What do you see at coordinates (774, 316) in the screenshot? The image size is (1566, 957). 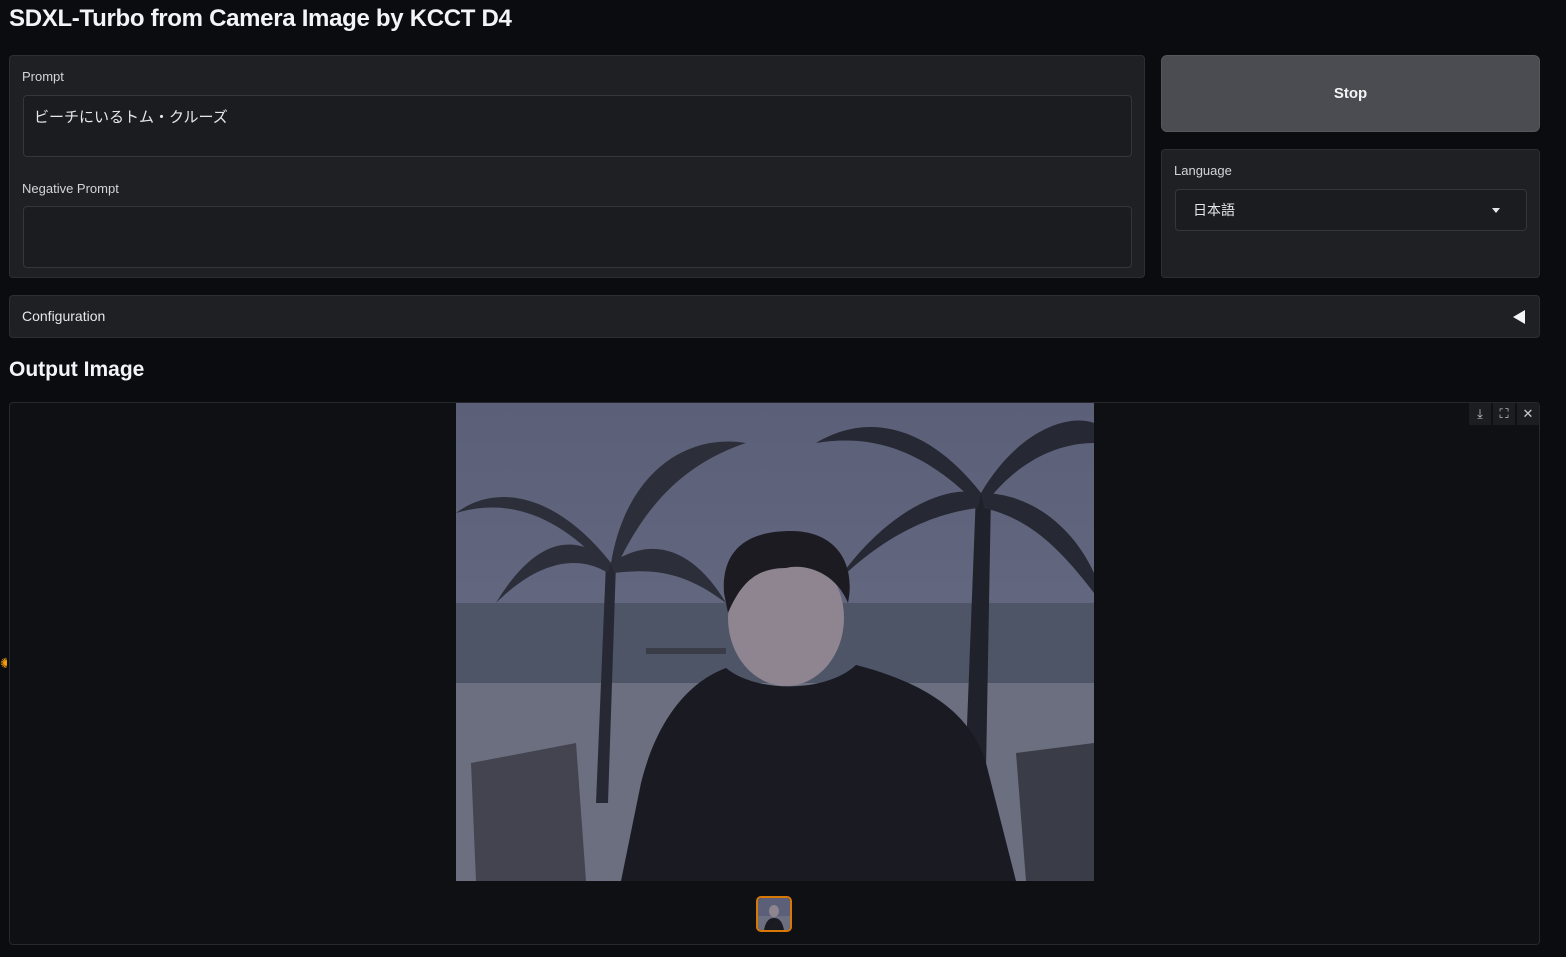 I see `configuration-accordion: Configuration` at bounding box center [774, 316].